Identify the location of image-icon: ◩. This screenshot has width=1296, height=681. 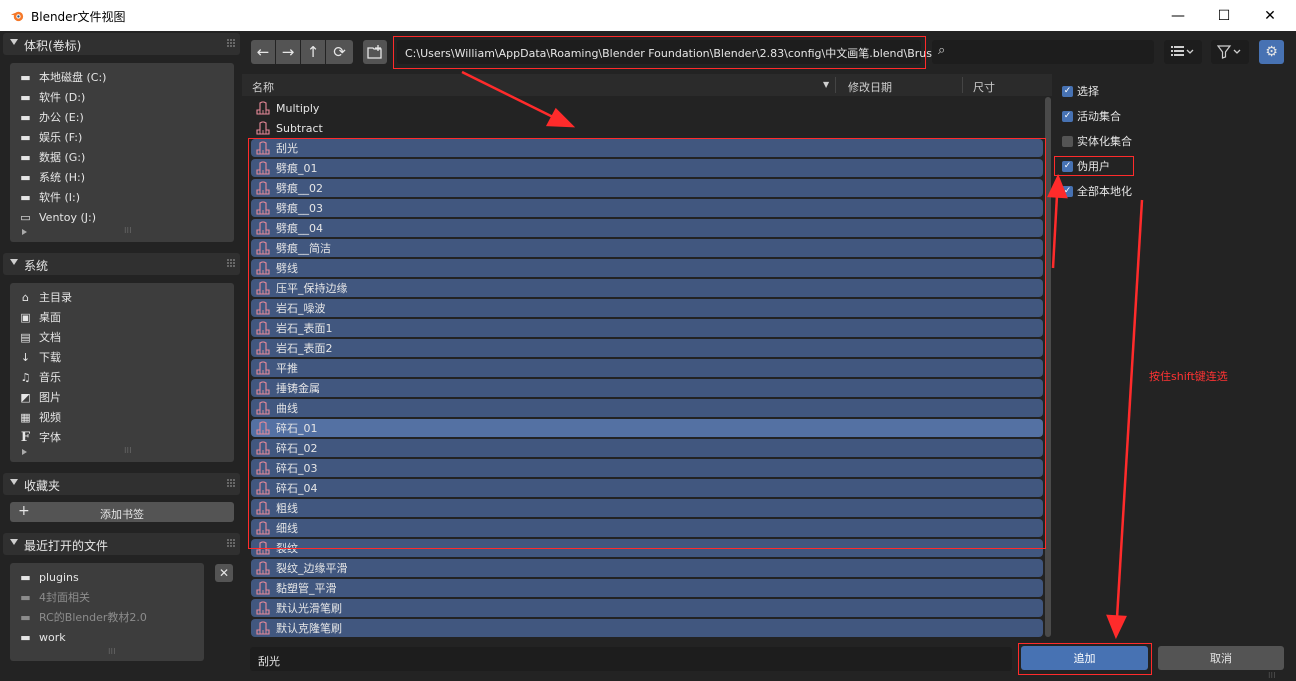
(25, 397).